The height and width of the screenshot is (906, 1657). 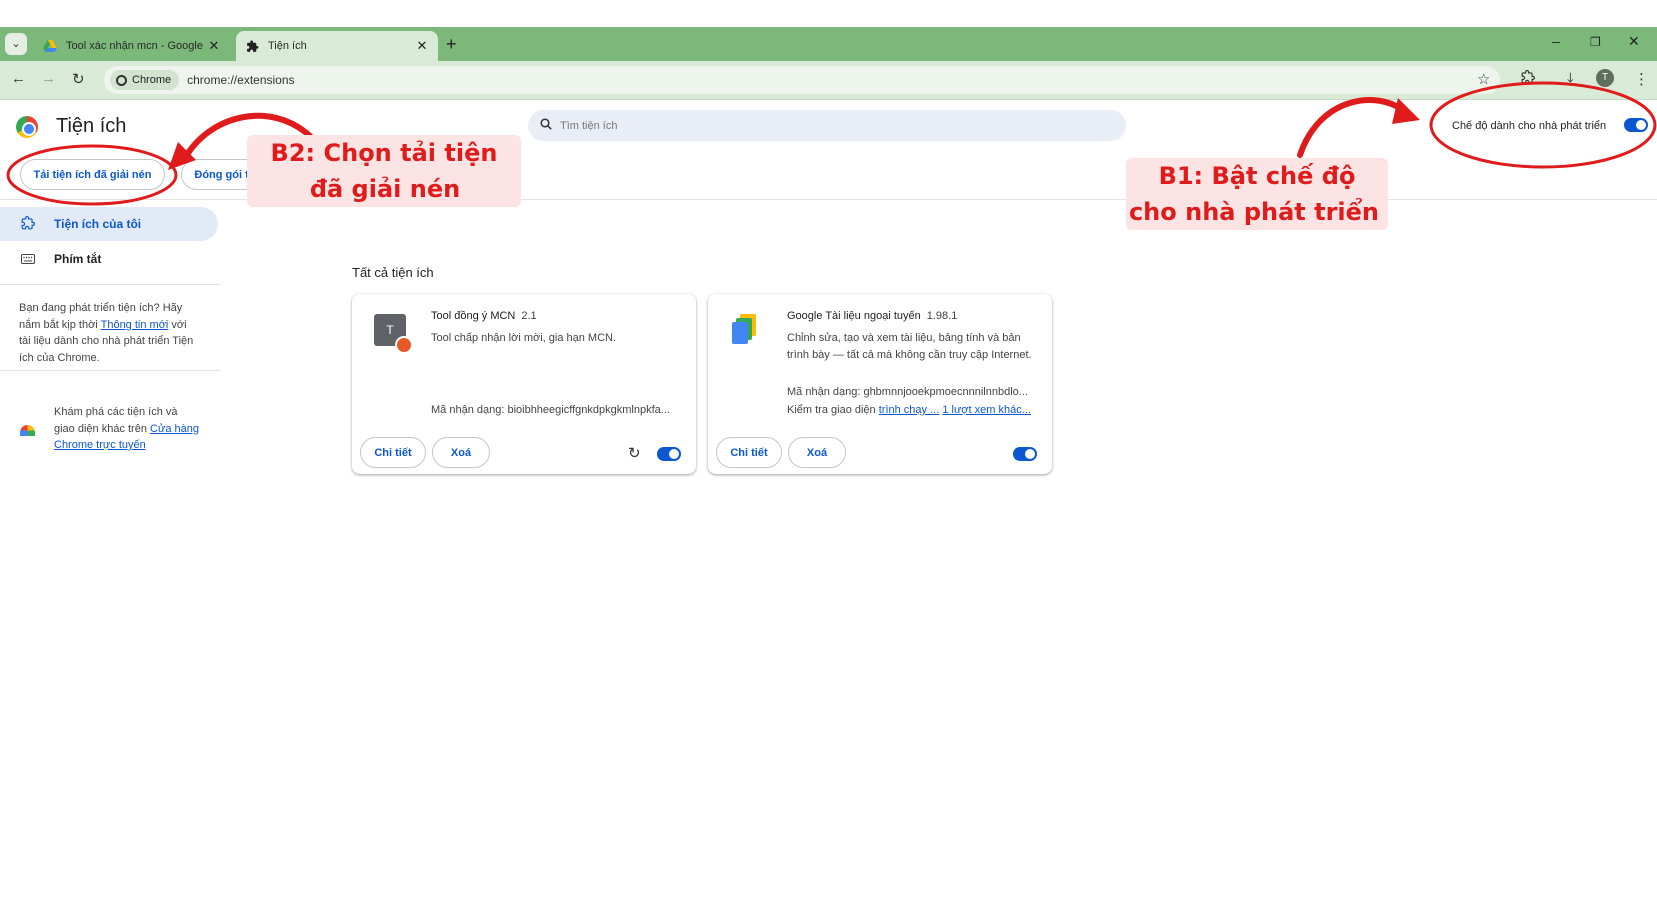 I want to click on chrome-logo, so click(x=27, y=127).